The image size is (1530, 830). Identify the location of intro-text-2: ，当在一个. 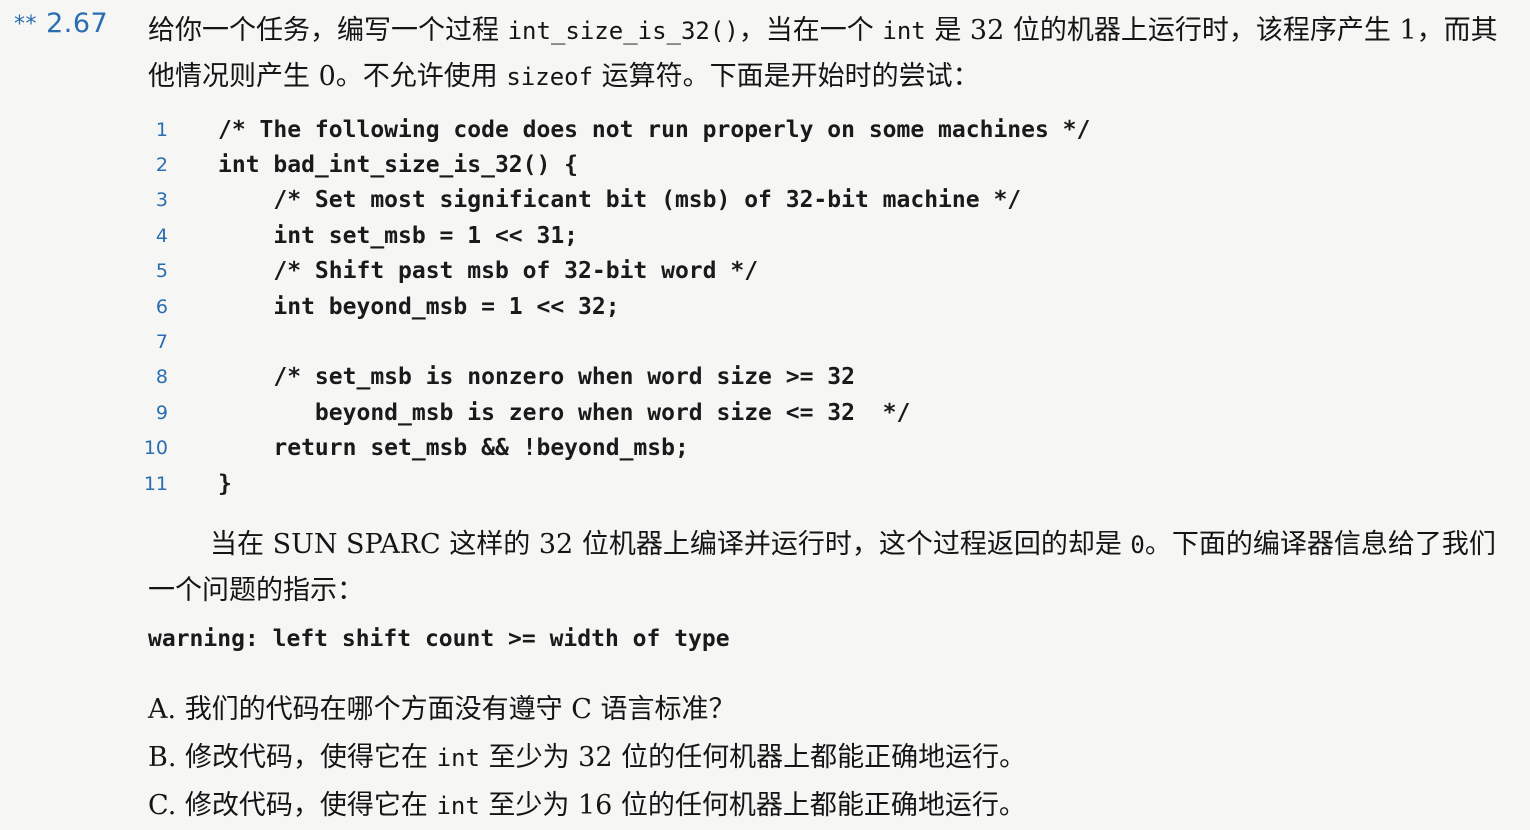
(810, 30).